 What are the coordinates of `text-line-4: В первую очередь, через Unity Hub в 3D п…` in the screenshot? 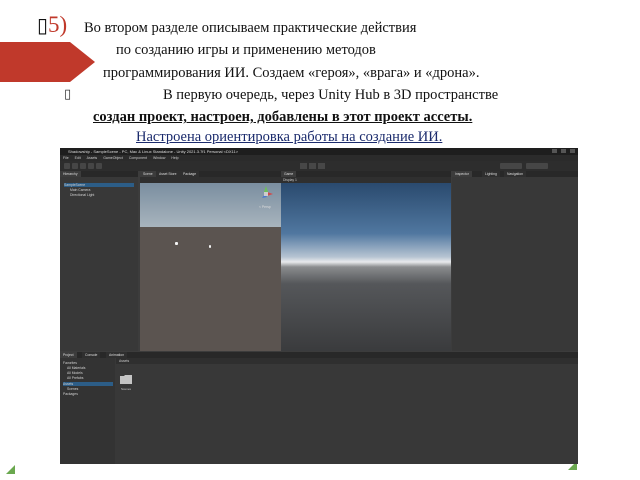 It's located at (331, 95).